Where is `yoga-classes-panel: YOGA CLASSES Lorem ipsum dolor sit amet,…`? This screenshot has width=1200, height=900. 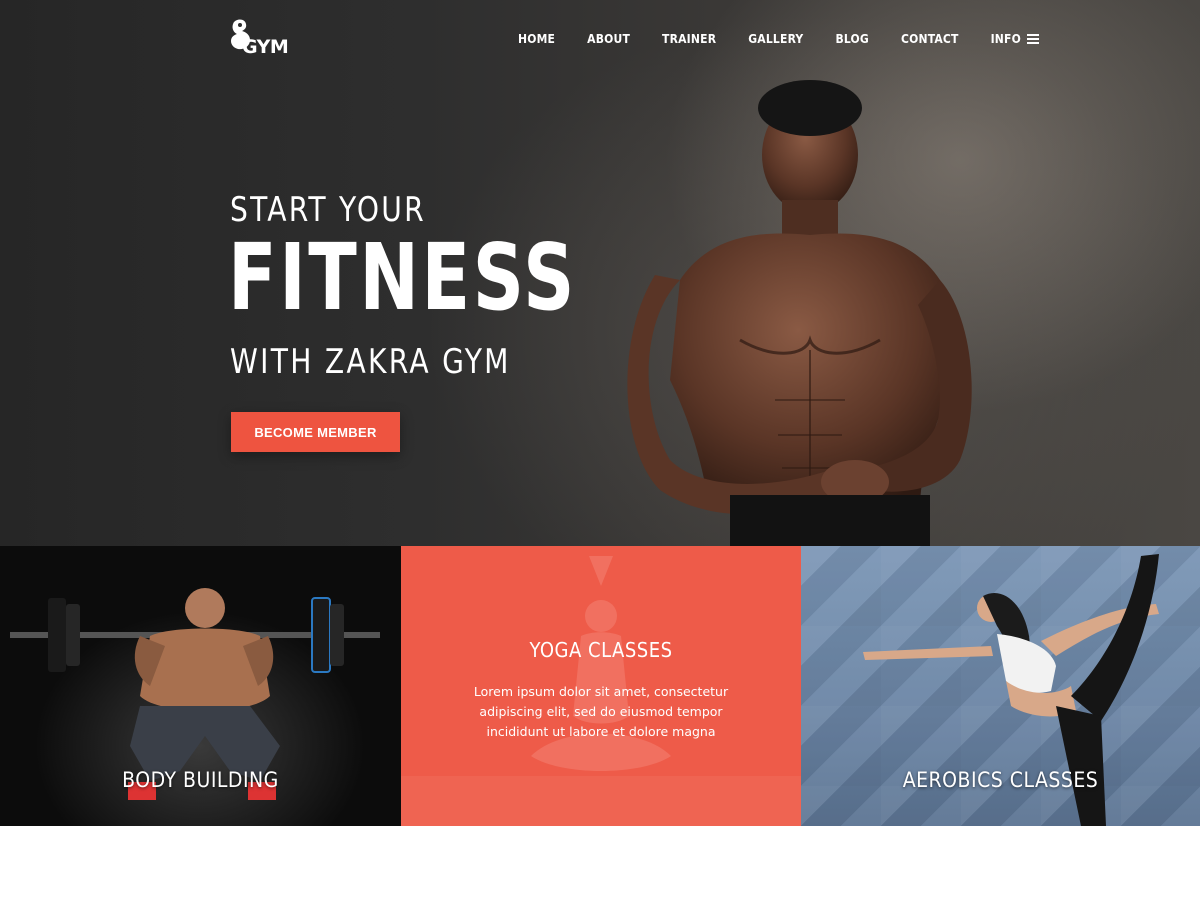
yoga-classes-panel: YOGA CLASSES Lorem ipsum dolor sit amet,… is located at coordinates (601, 686).